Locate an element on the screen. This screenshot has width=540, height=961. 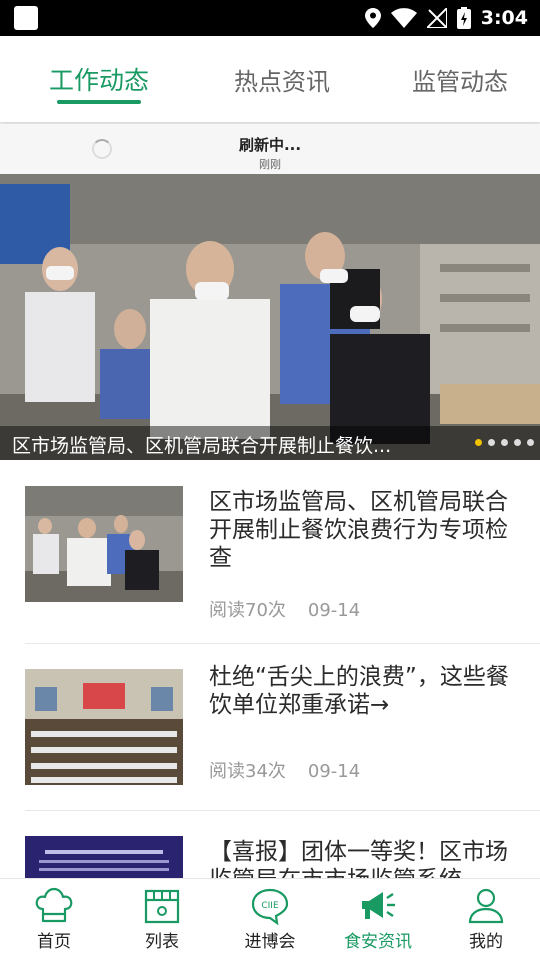
nav-label: 列表 is located at coordinates (162, 942).